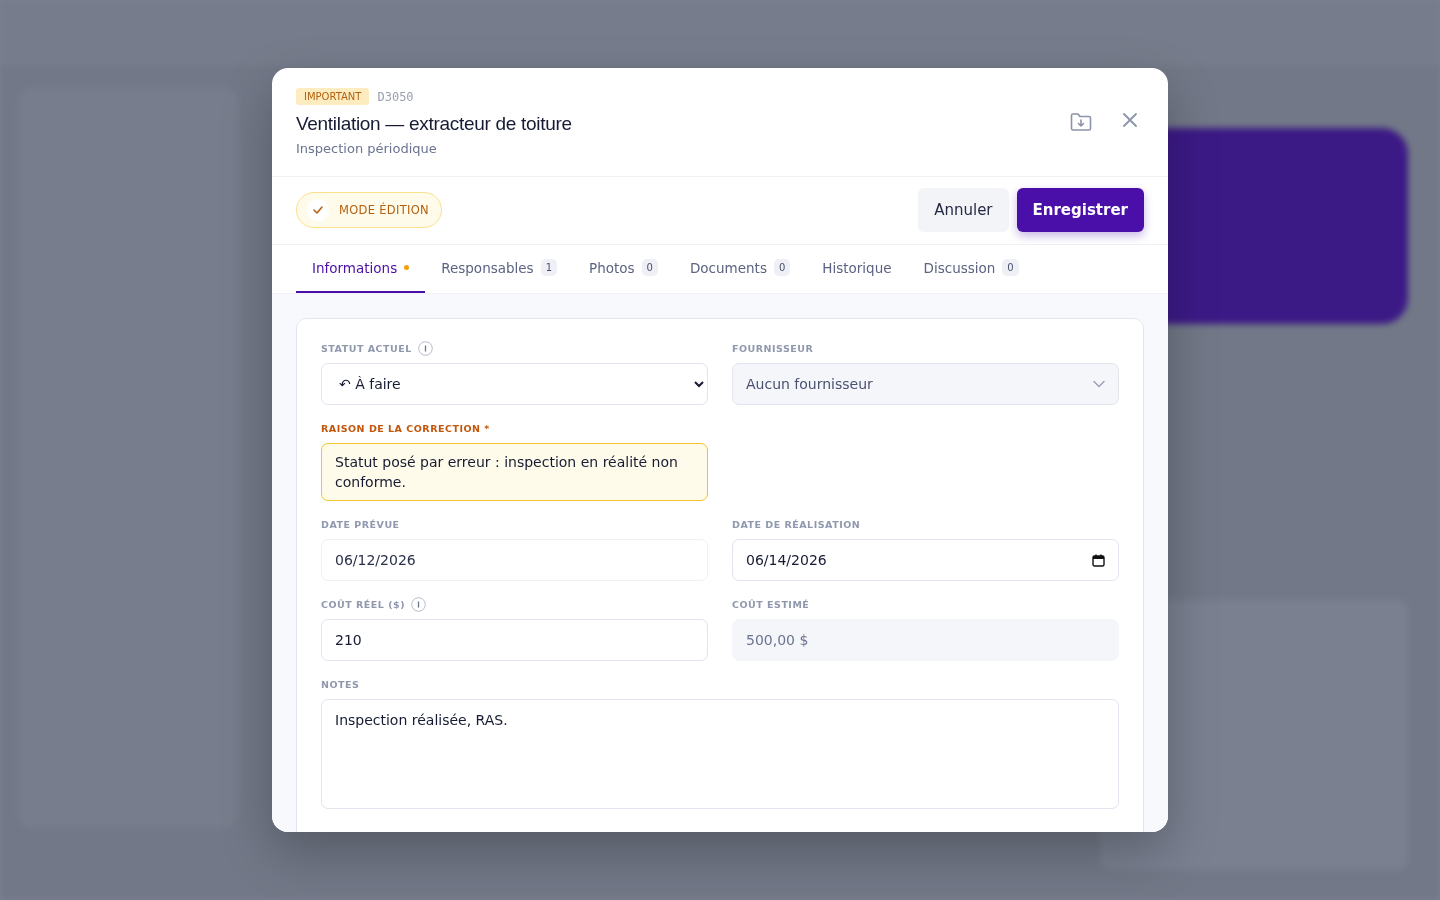  I want to click on tab: Responsables 1, so click(499, 269).